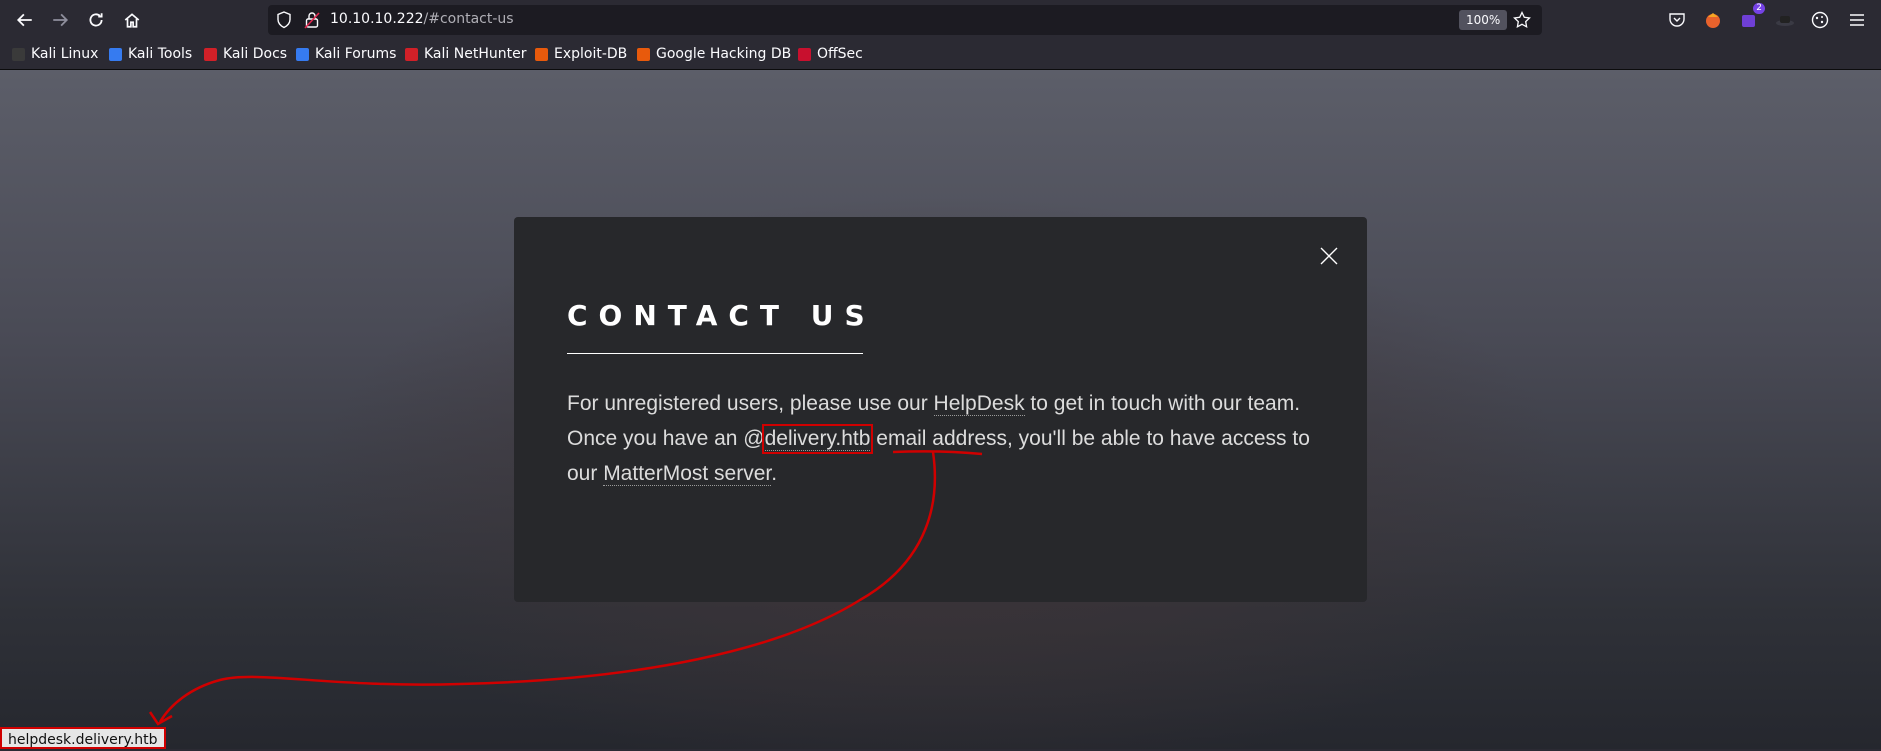 The height and width of the screenshot is (751, 1881). I want to click on bookmark-label: Exploit-DB, so click(591, 54).